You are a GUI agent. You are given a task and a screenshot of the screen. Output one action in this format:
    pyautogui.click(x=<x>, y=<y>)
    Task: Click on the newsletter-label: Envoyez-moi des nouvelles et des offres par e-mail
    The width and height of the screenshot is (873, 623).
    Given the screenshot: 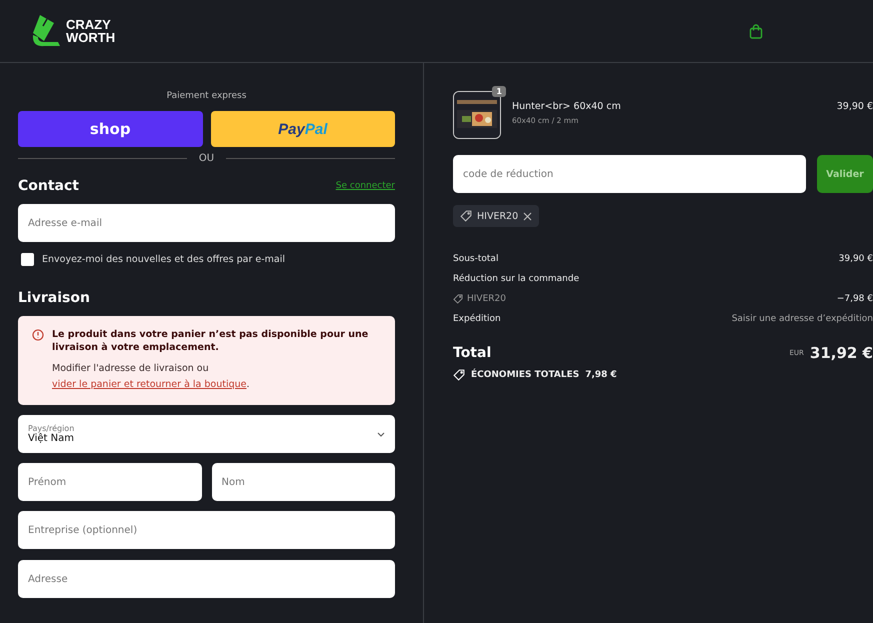 What is the action you would take?
    pyautogui.click(x=164, y=259)
    